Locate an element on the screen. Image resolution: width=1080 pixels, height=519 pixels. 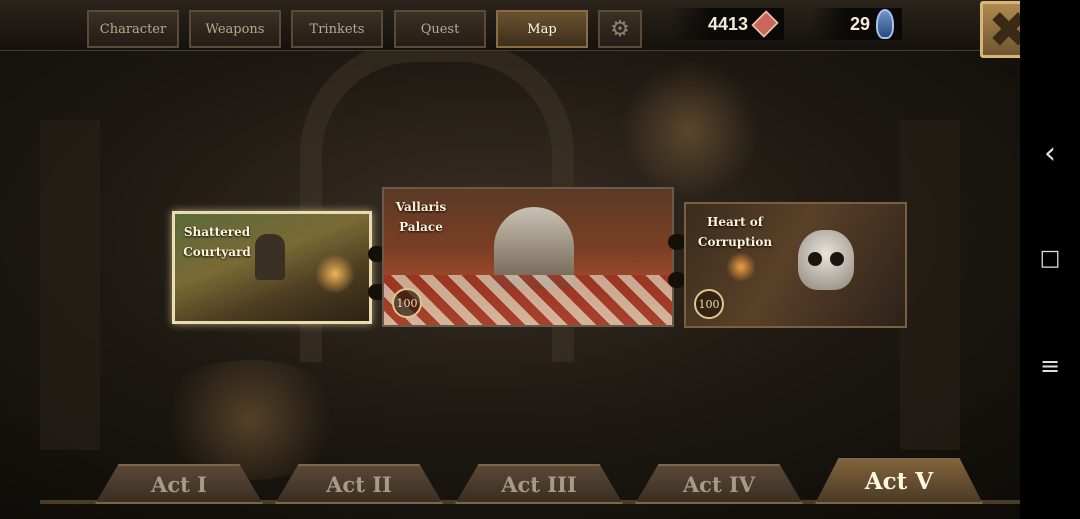
map-location-shattered-courtyard: Shattered Courtyard is located at coordinates (272, 267).